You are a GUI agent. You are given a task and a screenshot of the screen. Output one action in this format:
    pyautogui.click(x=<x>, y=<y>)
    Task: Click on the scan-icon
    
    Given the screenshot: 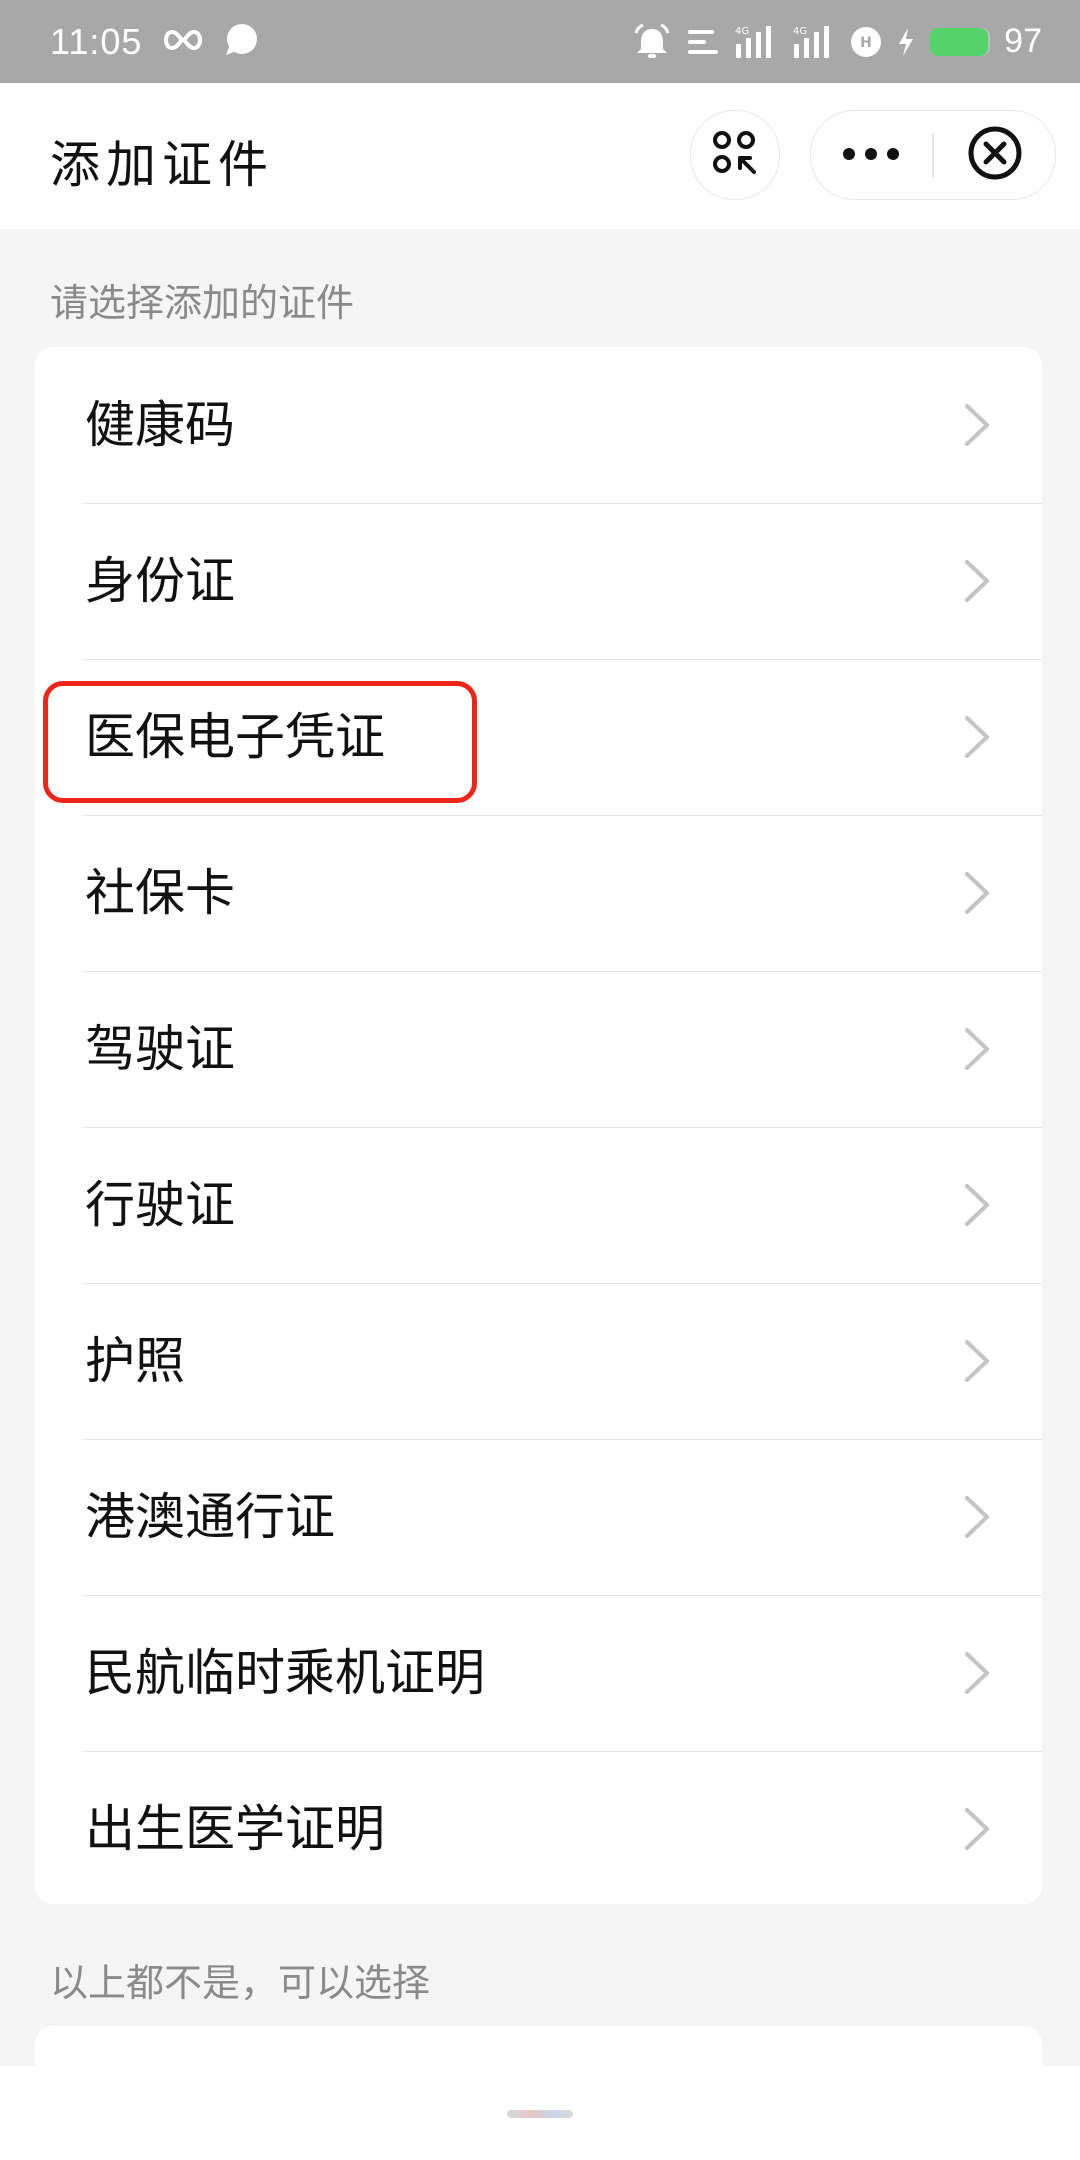 What is the action you would take?
    pyautogui.click(x=735, y=155)
    